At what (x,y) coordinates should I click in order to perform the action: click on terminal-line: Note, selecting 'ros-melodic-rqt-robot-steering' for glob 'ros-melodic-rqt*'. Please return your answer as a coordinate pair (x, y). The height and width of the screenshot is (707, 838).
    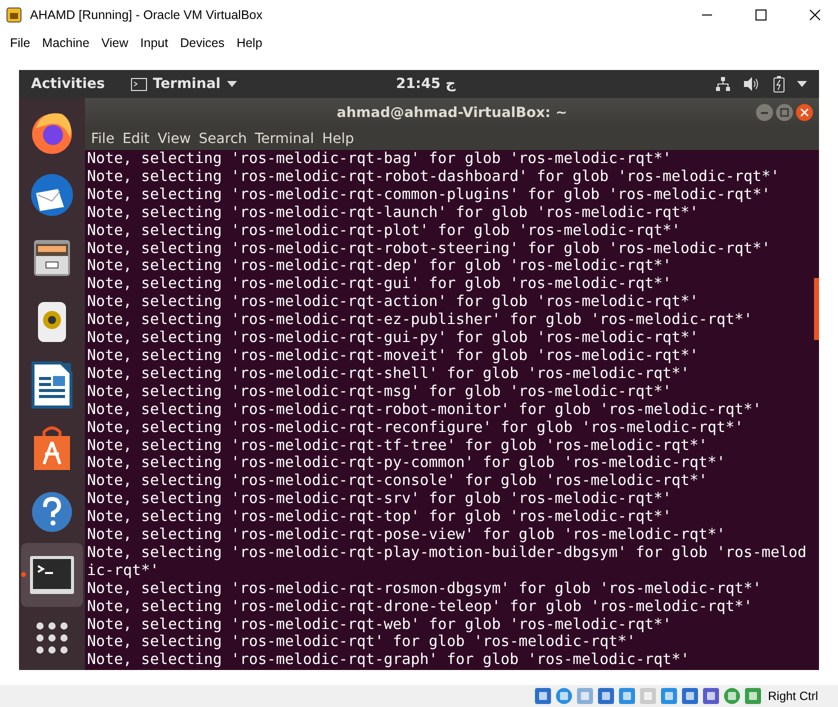
    Looking at the image, I should click on (429, 249).